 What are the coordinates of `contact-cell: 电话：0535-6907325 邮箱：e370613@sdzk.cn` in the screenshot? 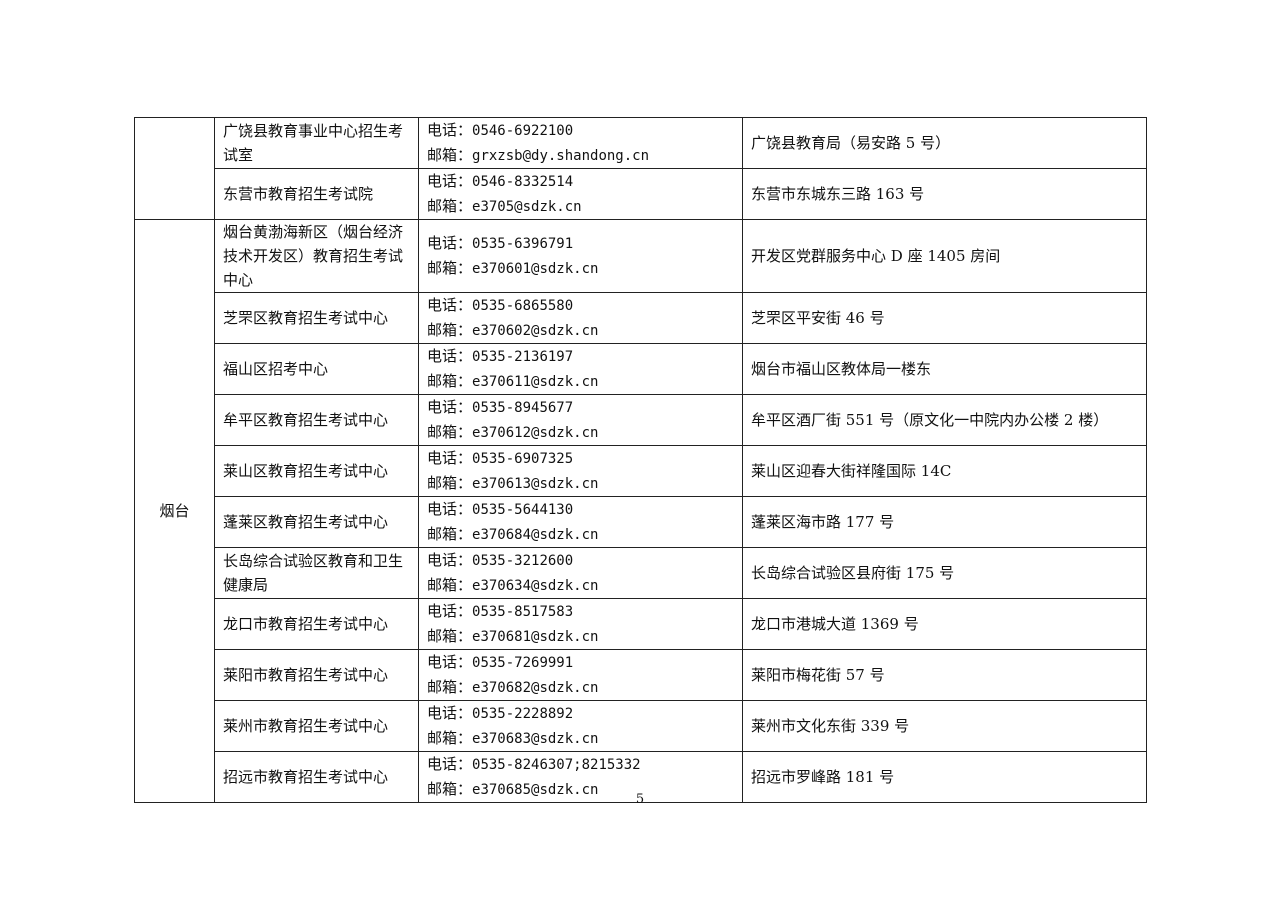 It's located at (580, 471).